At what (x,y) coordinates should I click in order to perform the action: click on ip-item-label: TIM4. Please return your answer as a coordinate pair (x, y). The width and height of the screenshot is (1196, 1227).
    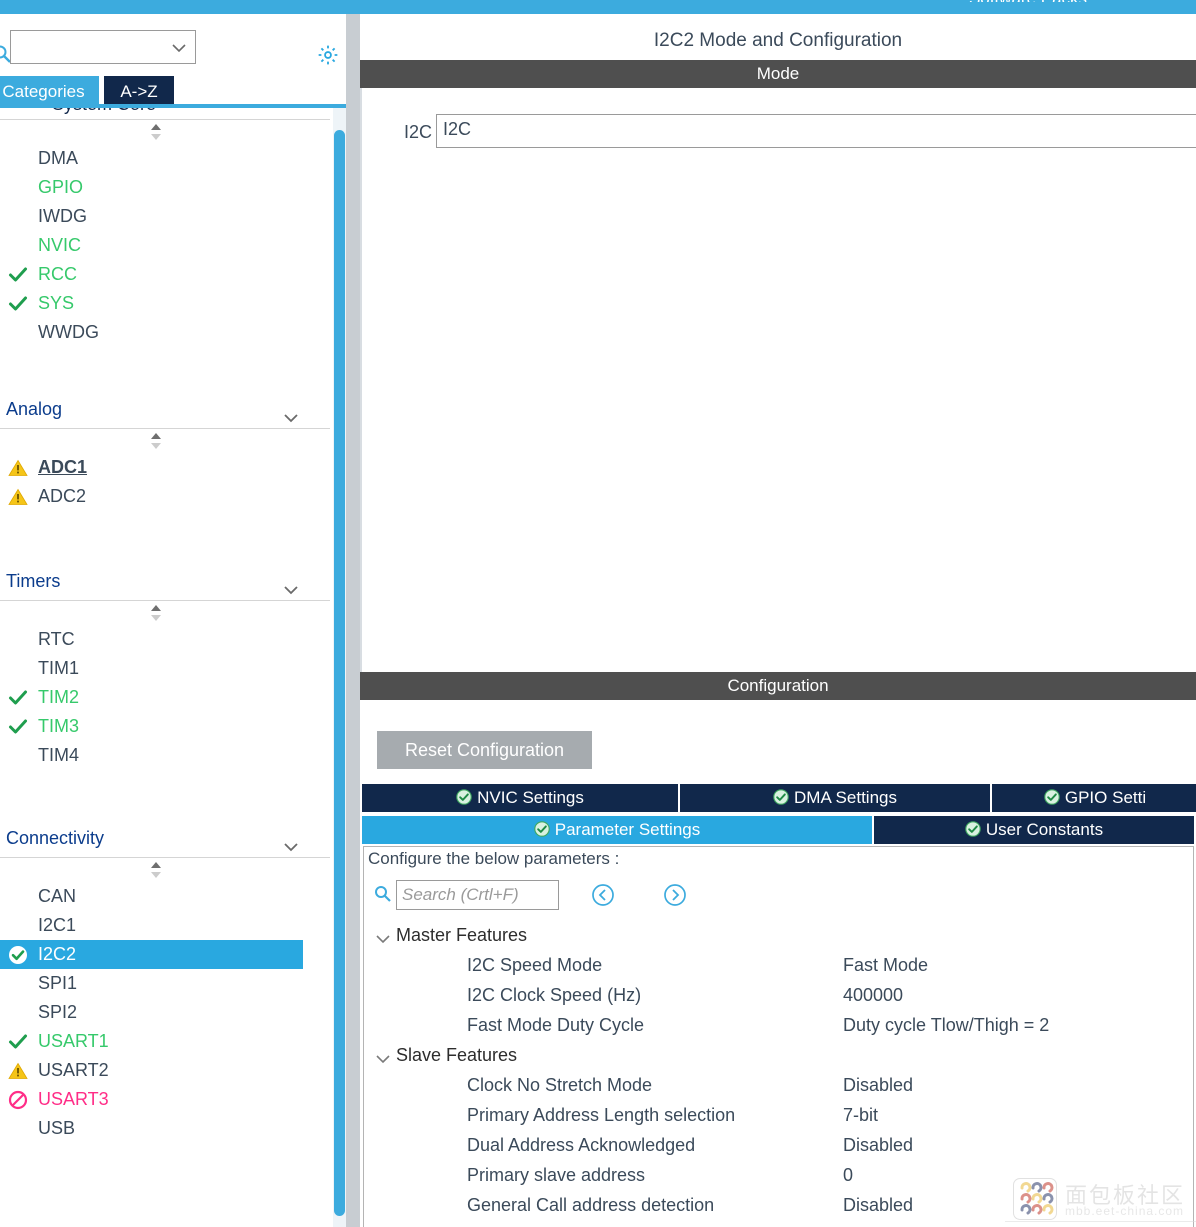
    Looking at the image, I should click on (59, 755).